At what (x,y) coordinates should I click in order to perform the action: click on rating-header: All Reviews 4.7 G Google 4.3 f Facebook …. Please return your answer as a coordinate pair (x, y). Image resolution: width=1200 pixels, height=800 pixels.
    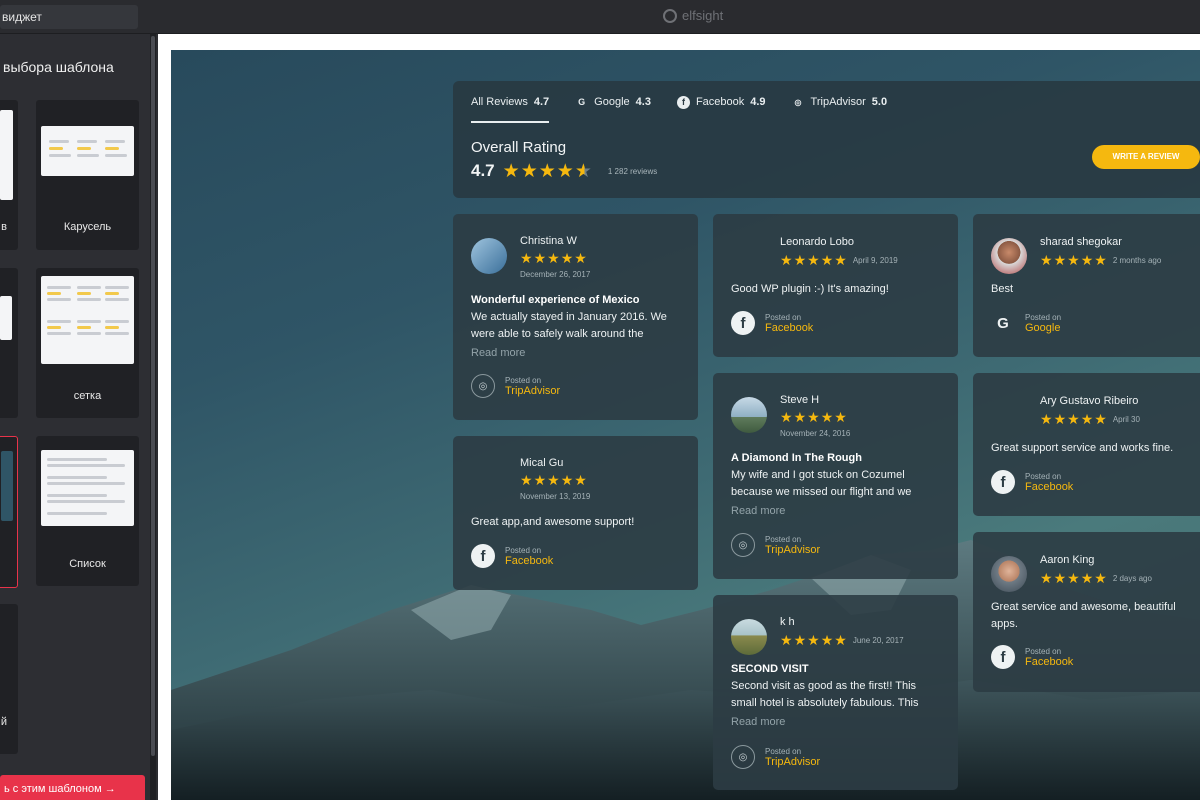
    Looking at the image, I should click on (826, 139).